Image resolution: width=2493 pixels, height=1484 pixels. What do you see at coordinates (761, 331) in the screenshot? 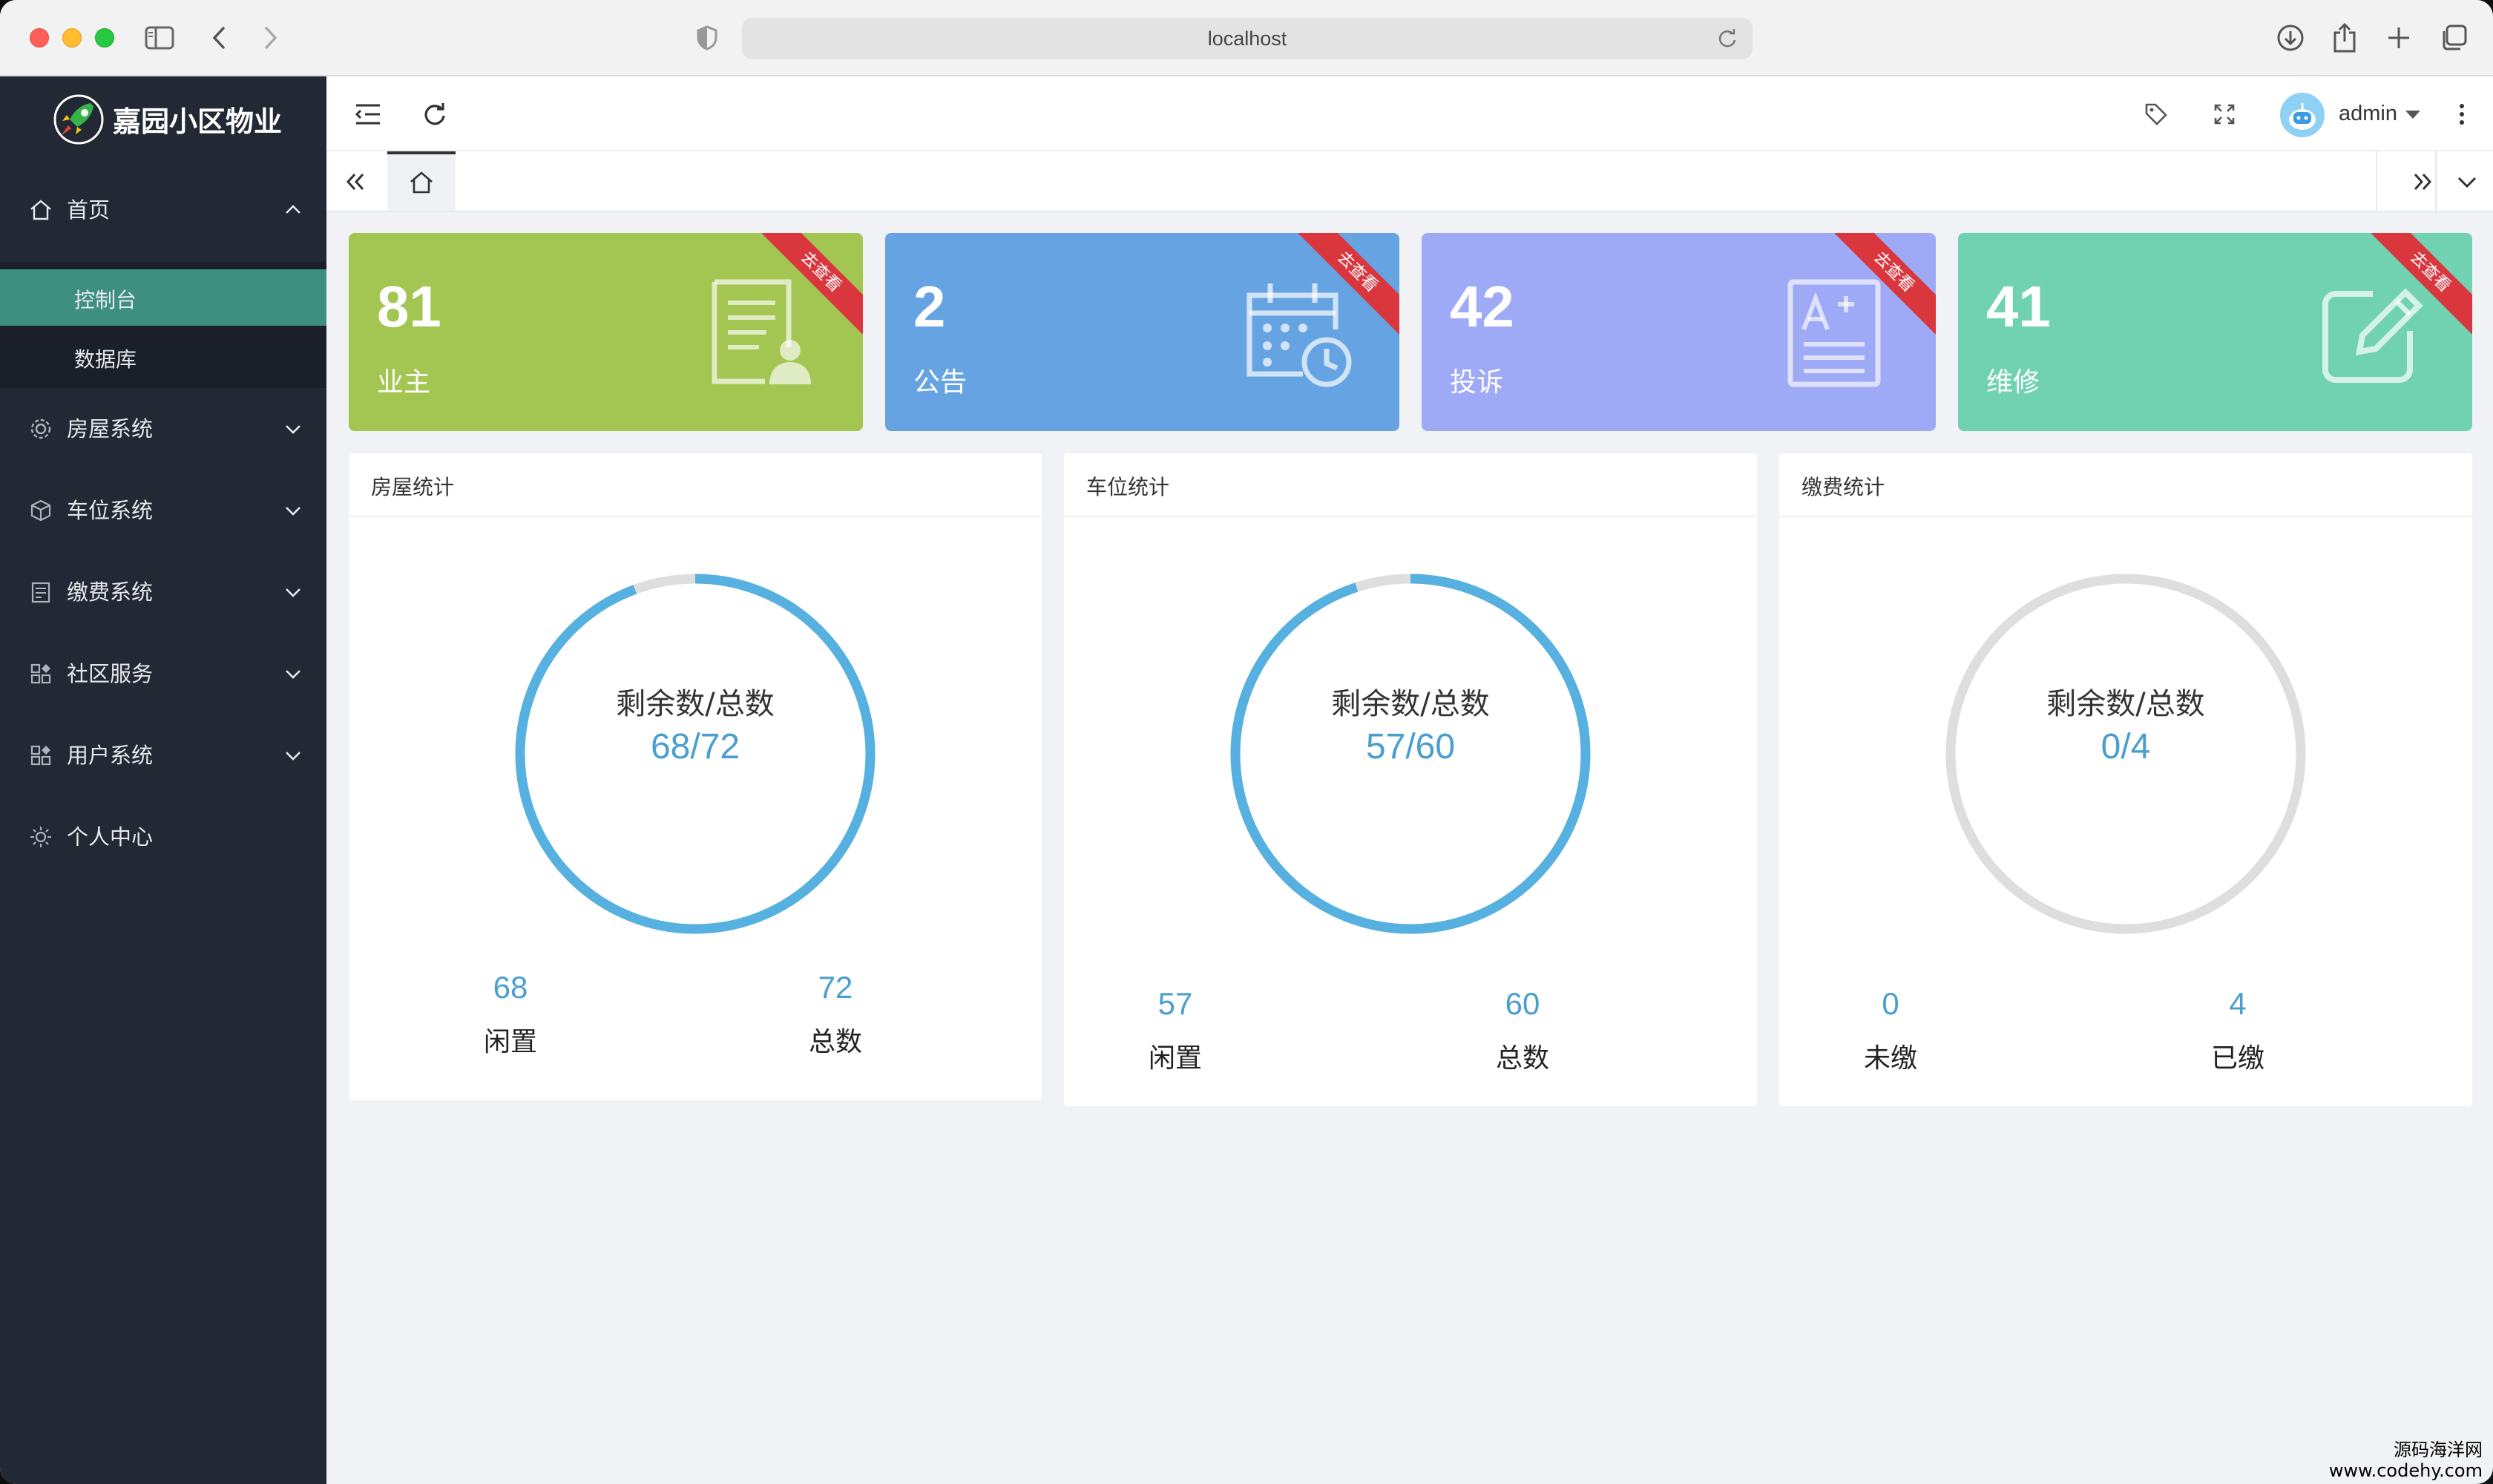
I see `resume-icon` at bounding box center [761, 331].